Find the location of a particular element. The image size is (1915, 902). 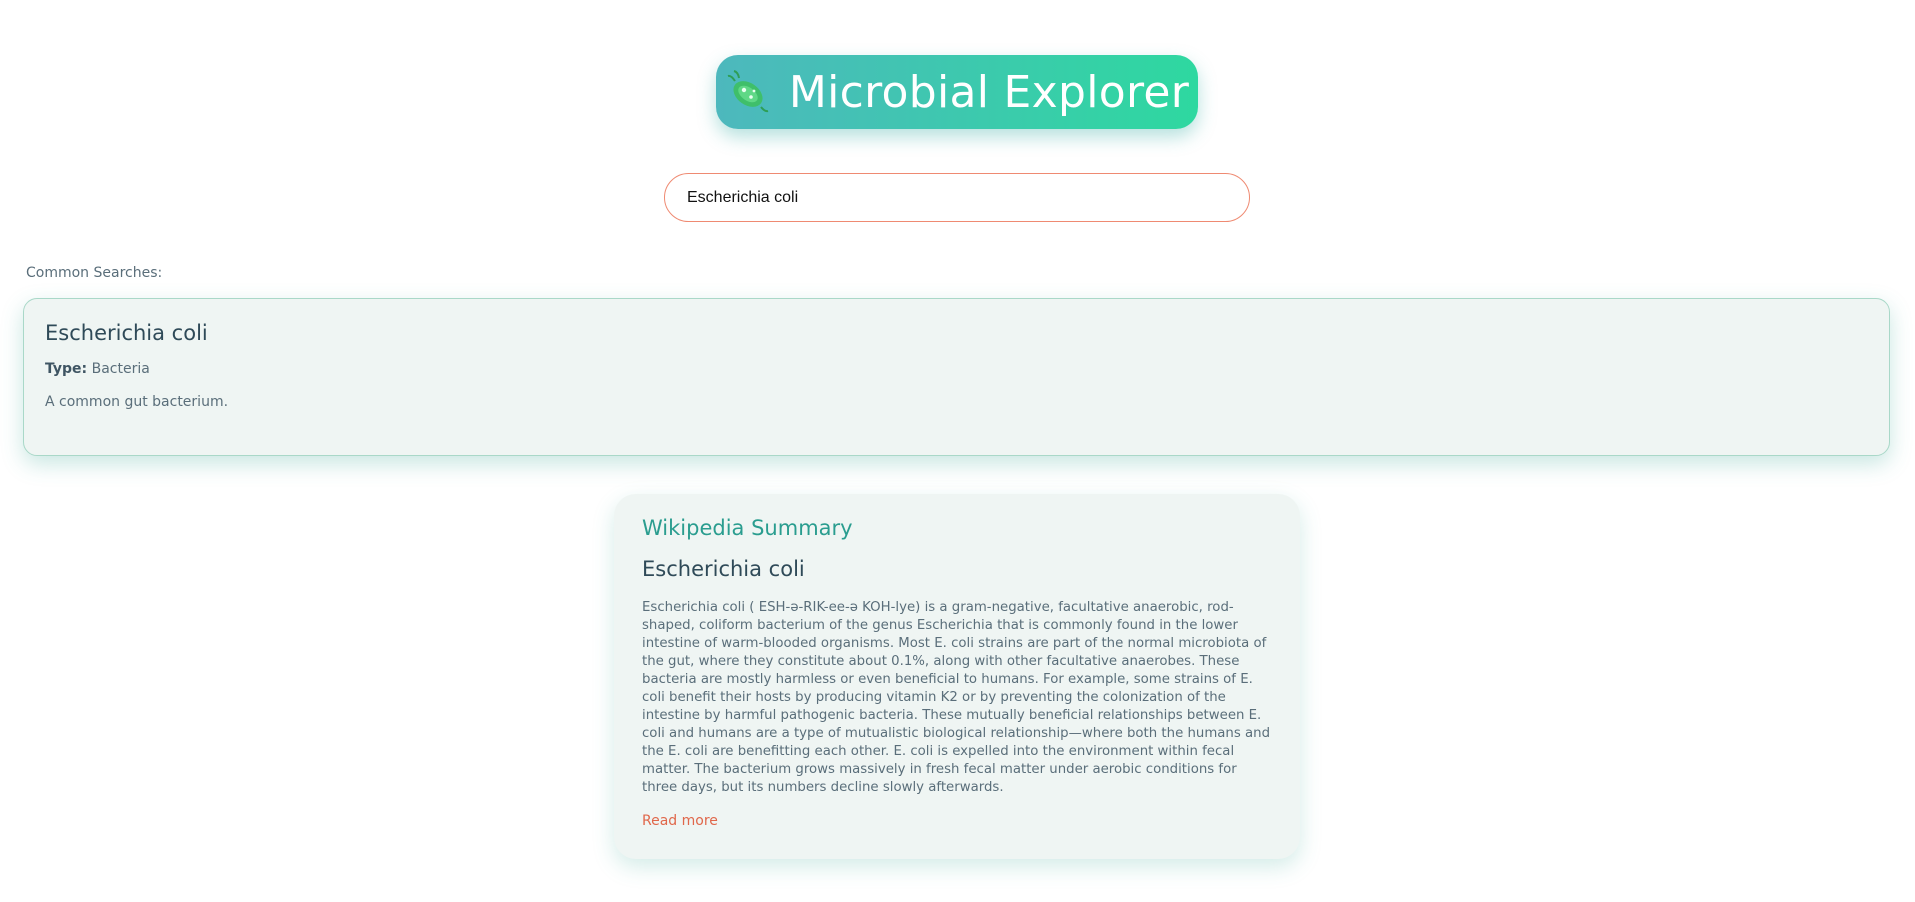

search-container is located at coordinates (957, 197).